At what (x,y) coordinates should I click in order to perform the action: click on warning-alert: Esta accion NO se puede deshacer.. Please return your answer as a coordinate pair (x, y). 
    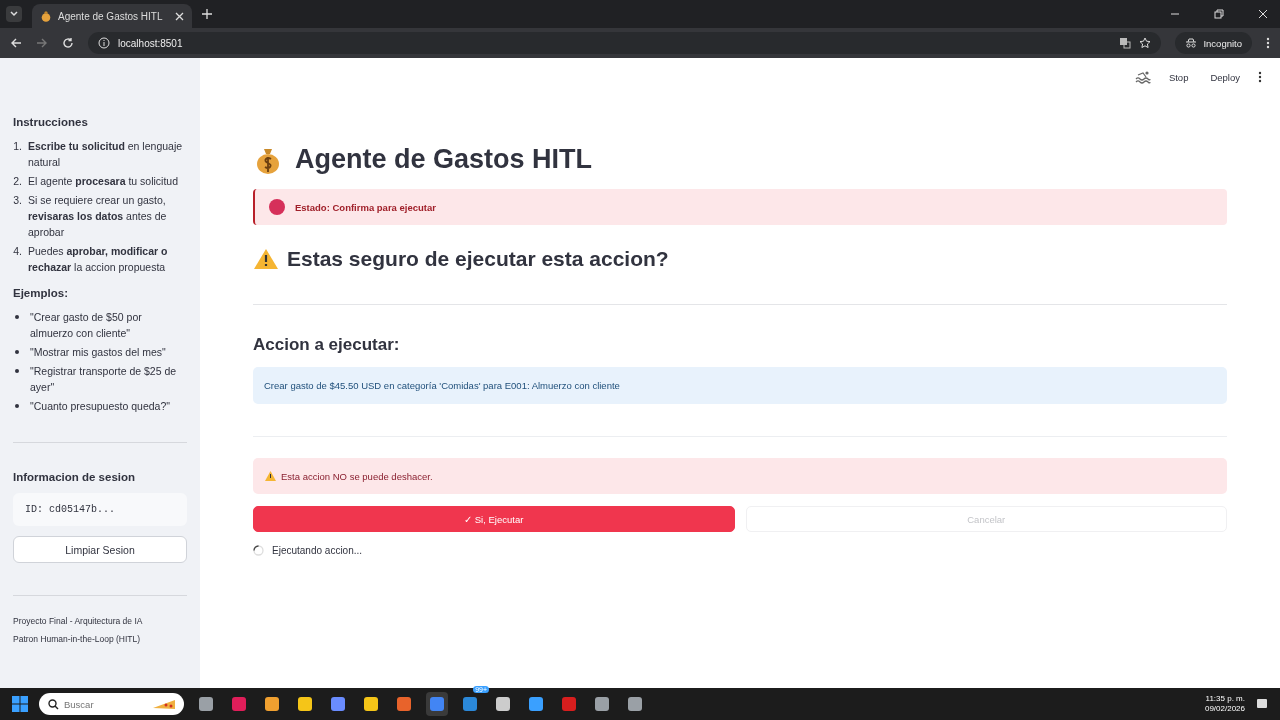
    Looking at the image, I should click on (740, 476).